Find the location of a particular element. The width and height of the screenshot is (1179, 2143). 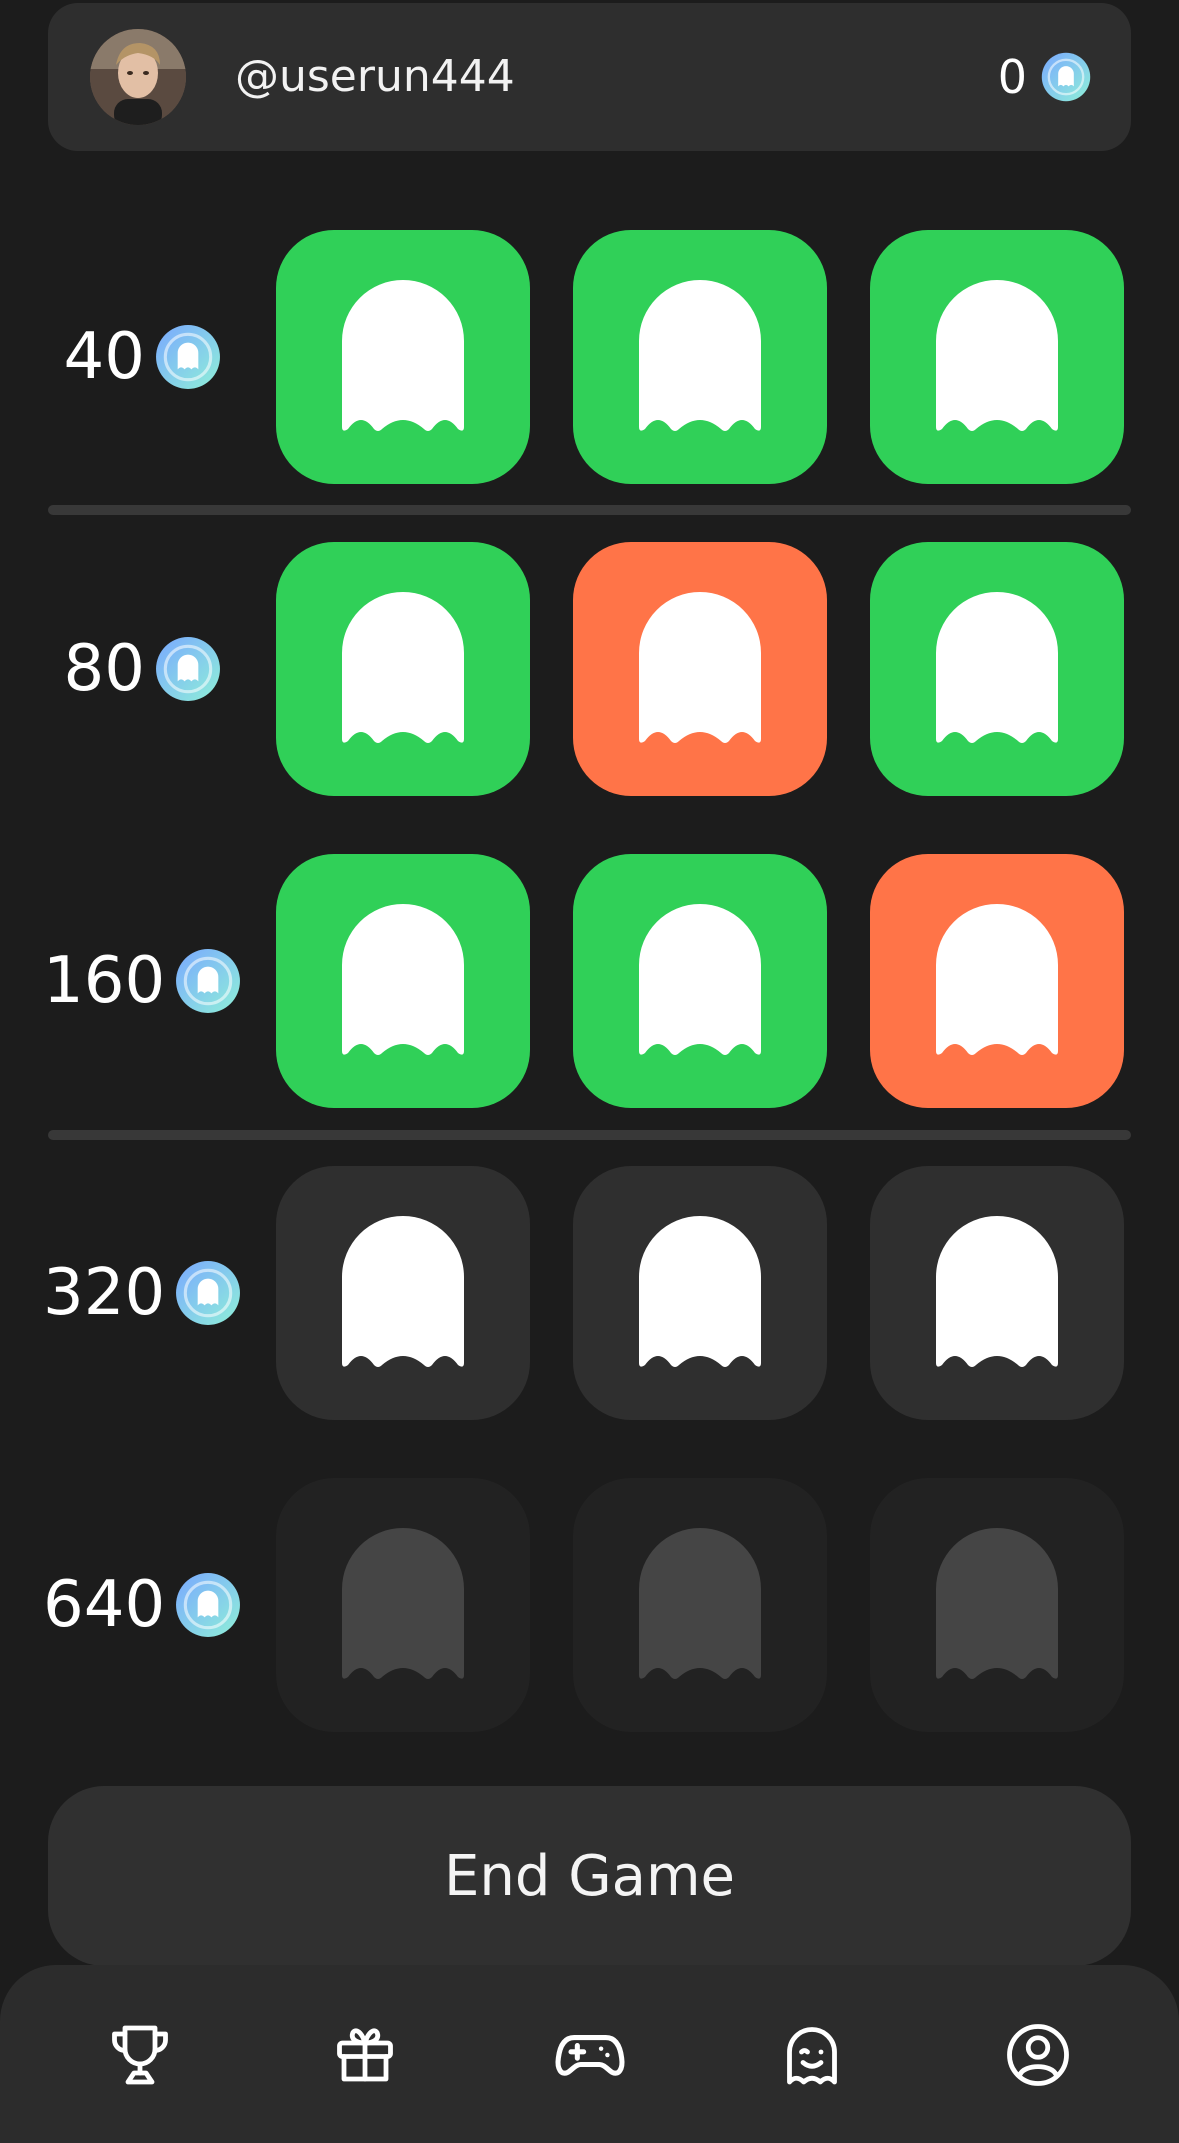

row-reward-label: 320 is located at coordinates (142, 1293).